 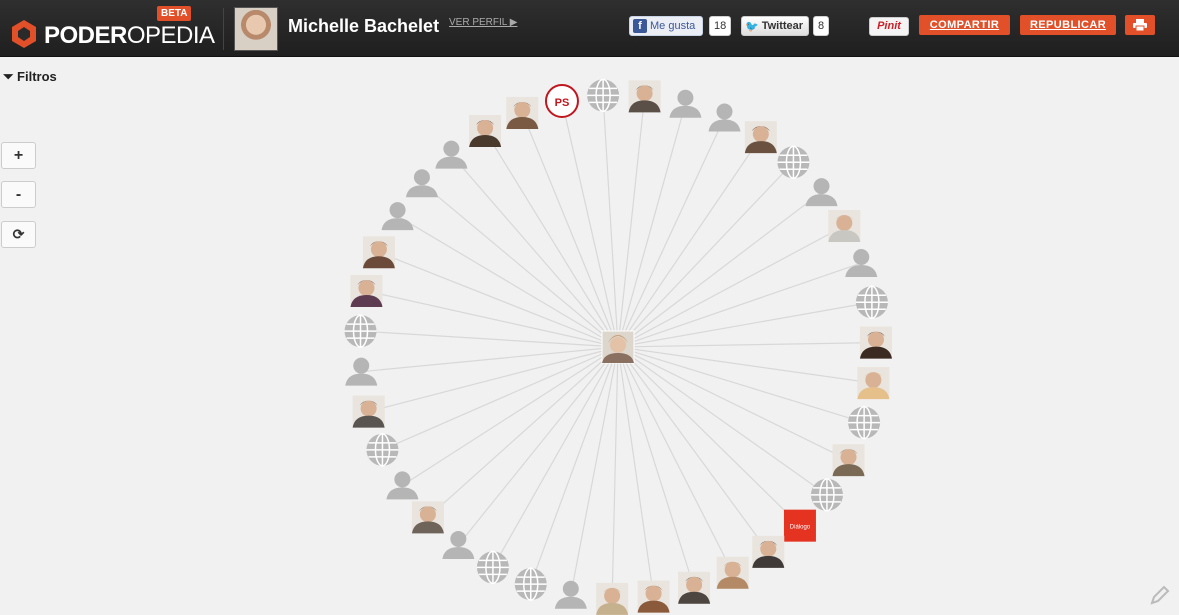 What do you see at coordinates (24, 34) in the screenshot?
I see `logo-hexagon-icon` at bounding box center [24, 34].